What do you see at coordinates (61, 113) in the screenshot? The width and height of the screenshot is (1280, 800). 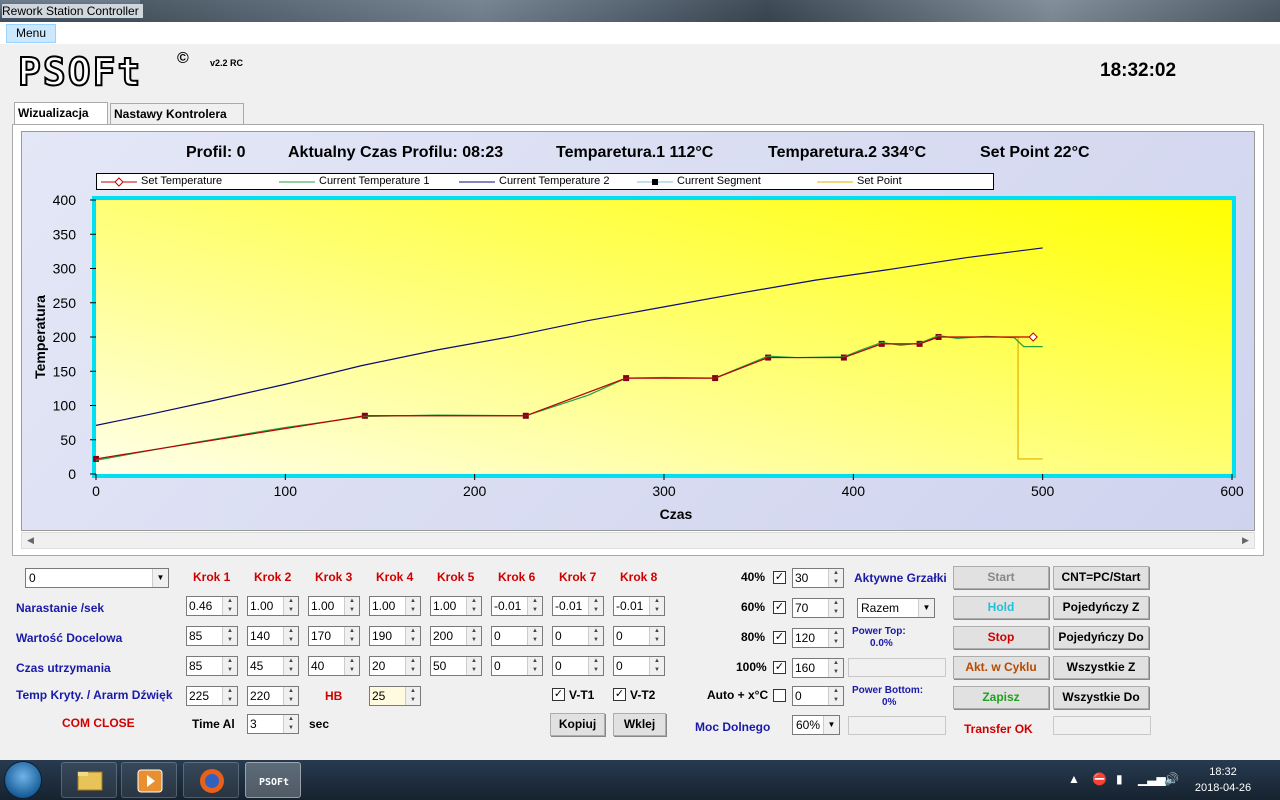 I see `tab-wizualizacja: Wizualizacja` at bounding box center [61, 113].